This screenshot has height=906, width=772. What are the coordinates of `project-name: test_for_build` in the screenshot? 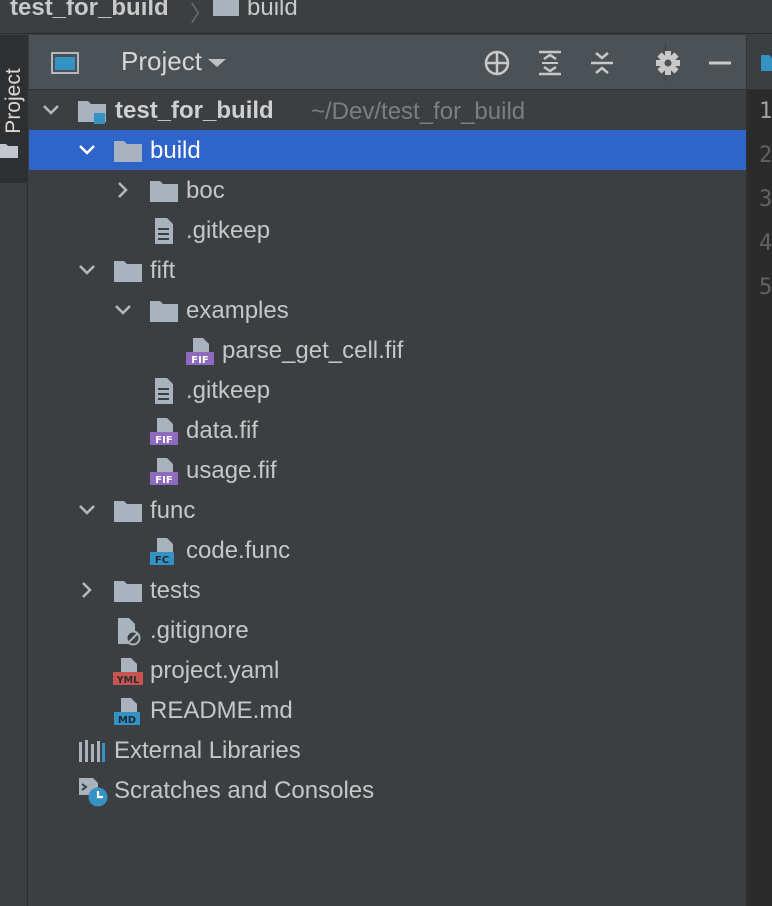 It's located at (194, 110).